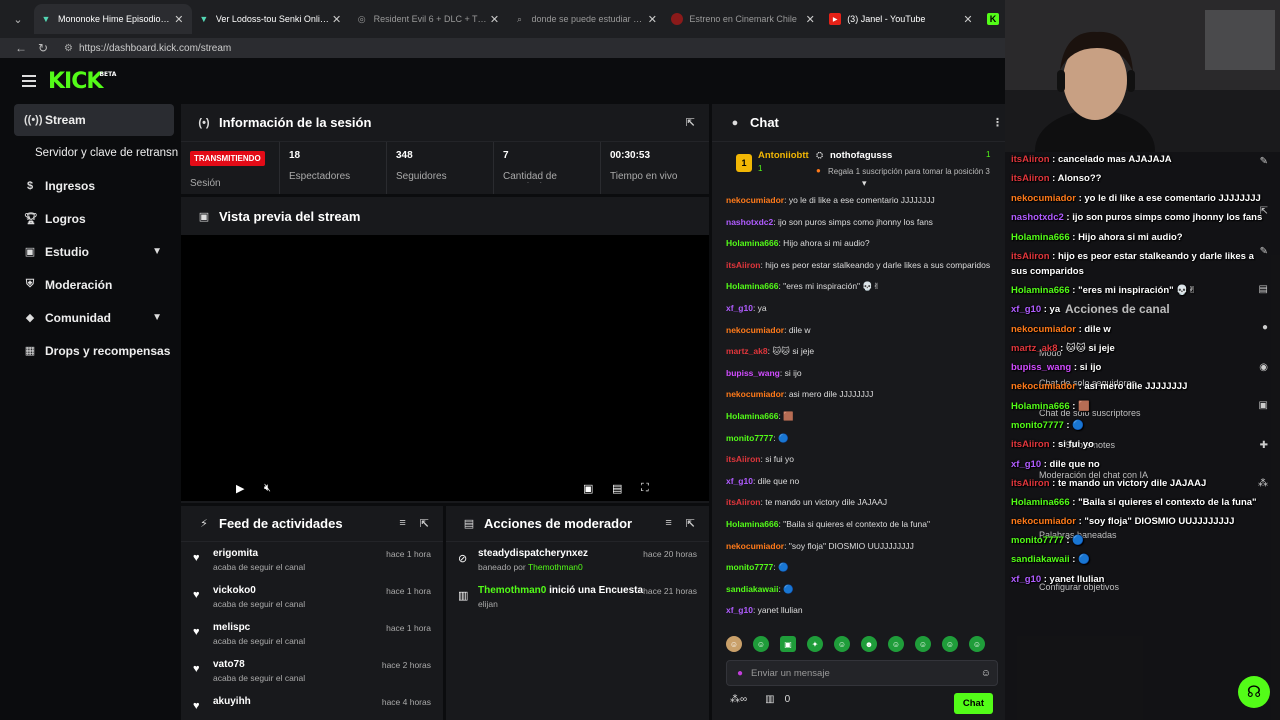 The image size is (1280, 720). What do you see at coordinates (259, 590) in the screenshot?
I see `feed-user: vickoko0` at bounding box center [259, 590].